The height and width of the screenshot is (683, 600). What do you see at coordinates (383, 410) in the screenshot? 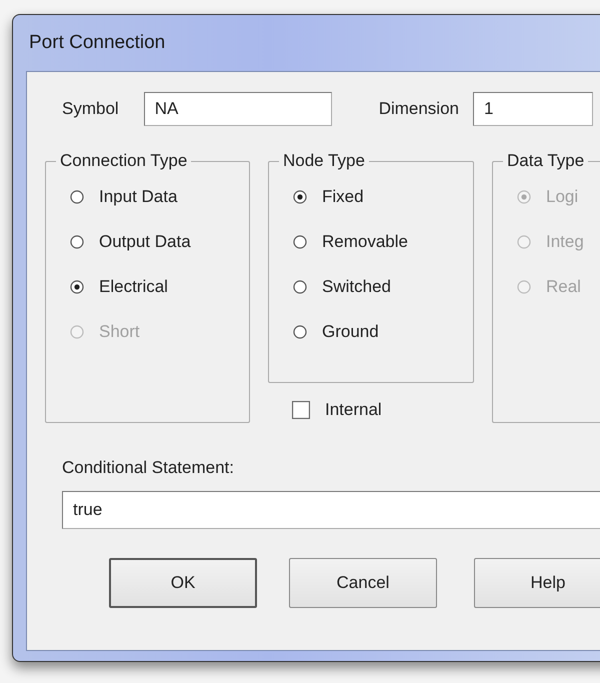
I see `internal-checkbox: Internal` at bounding box center [383, 410].